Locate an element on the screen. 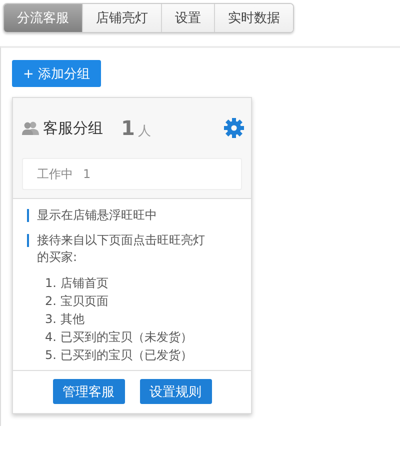 The height and width of the screenshot is (450, 400). page-list-item: 3. 其他 is located at coordinates (65, 319).